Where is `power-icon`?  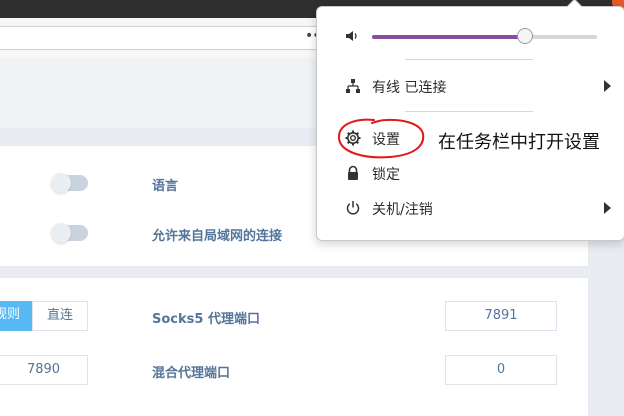 power-icon is located at coordinates (353, 208).